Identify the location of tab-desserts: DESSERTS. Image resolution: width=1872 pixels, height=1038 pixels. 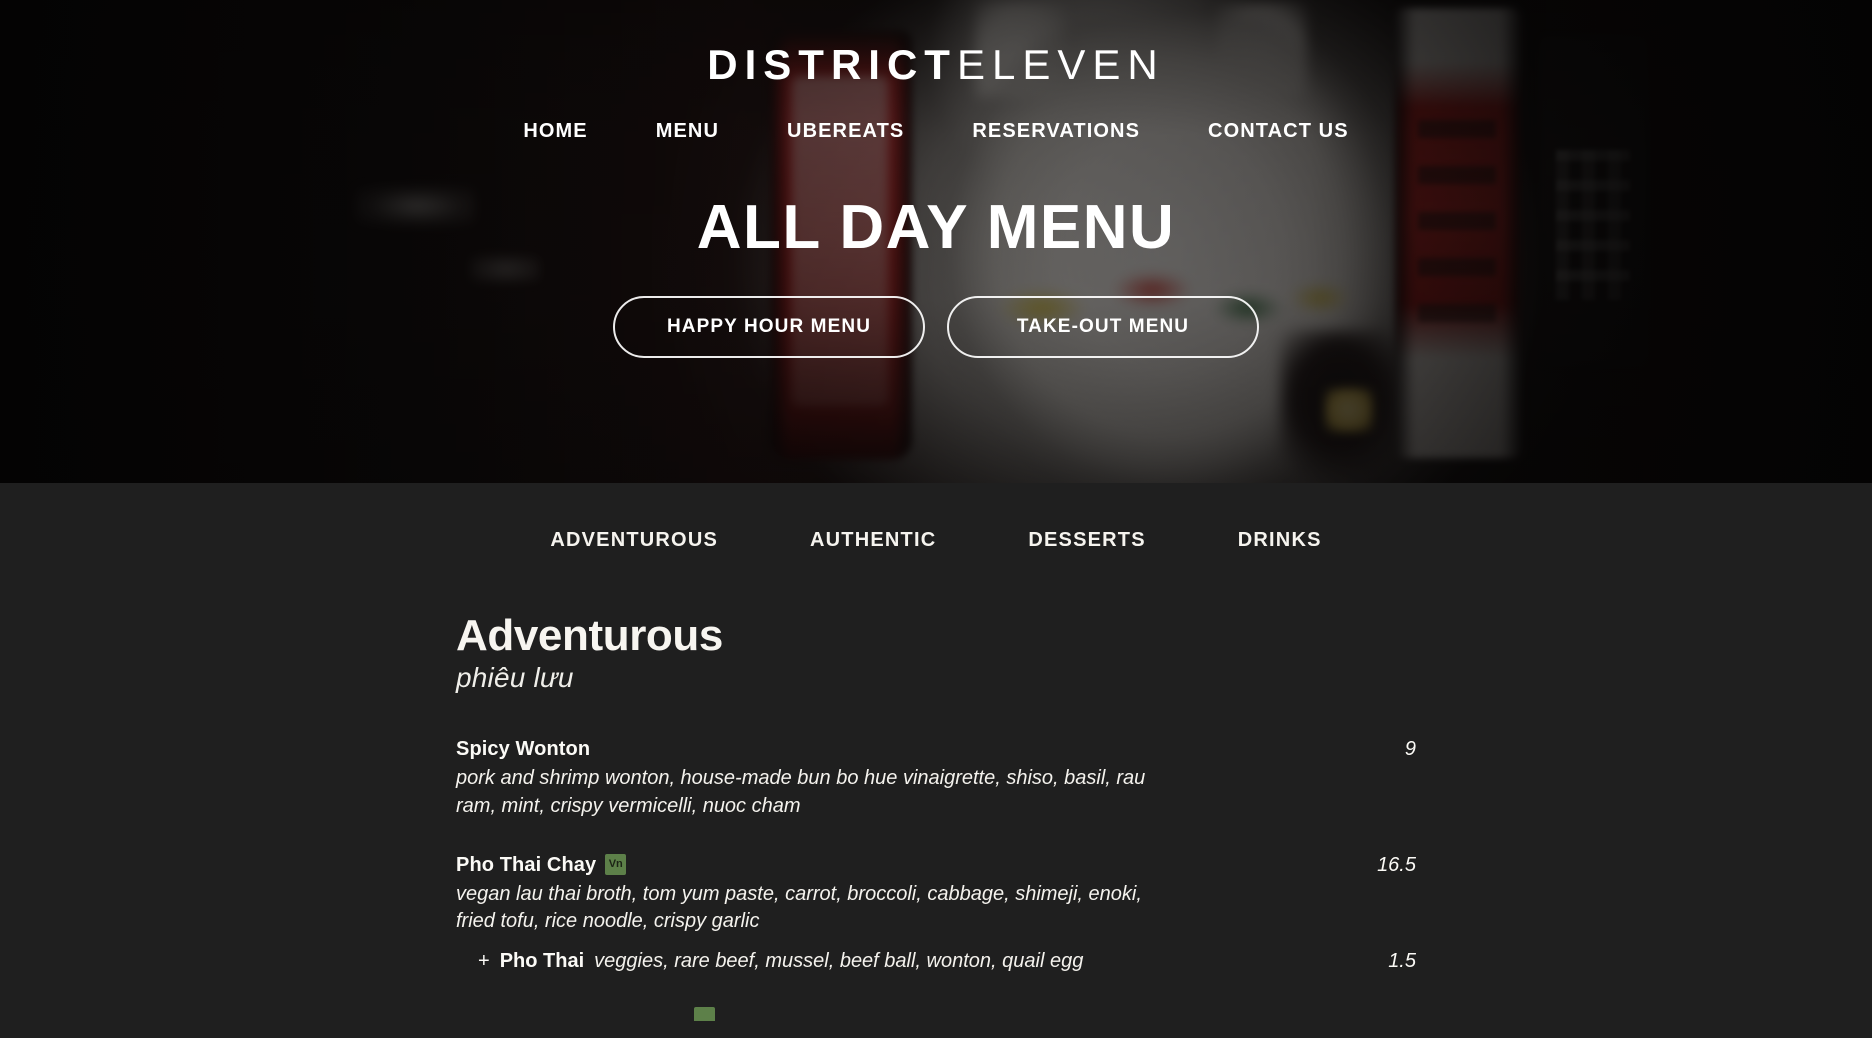
(1086, 540).